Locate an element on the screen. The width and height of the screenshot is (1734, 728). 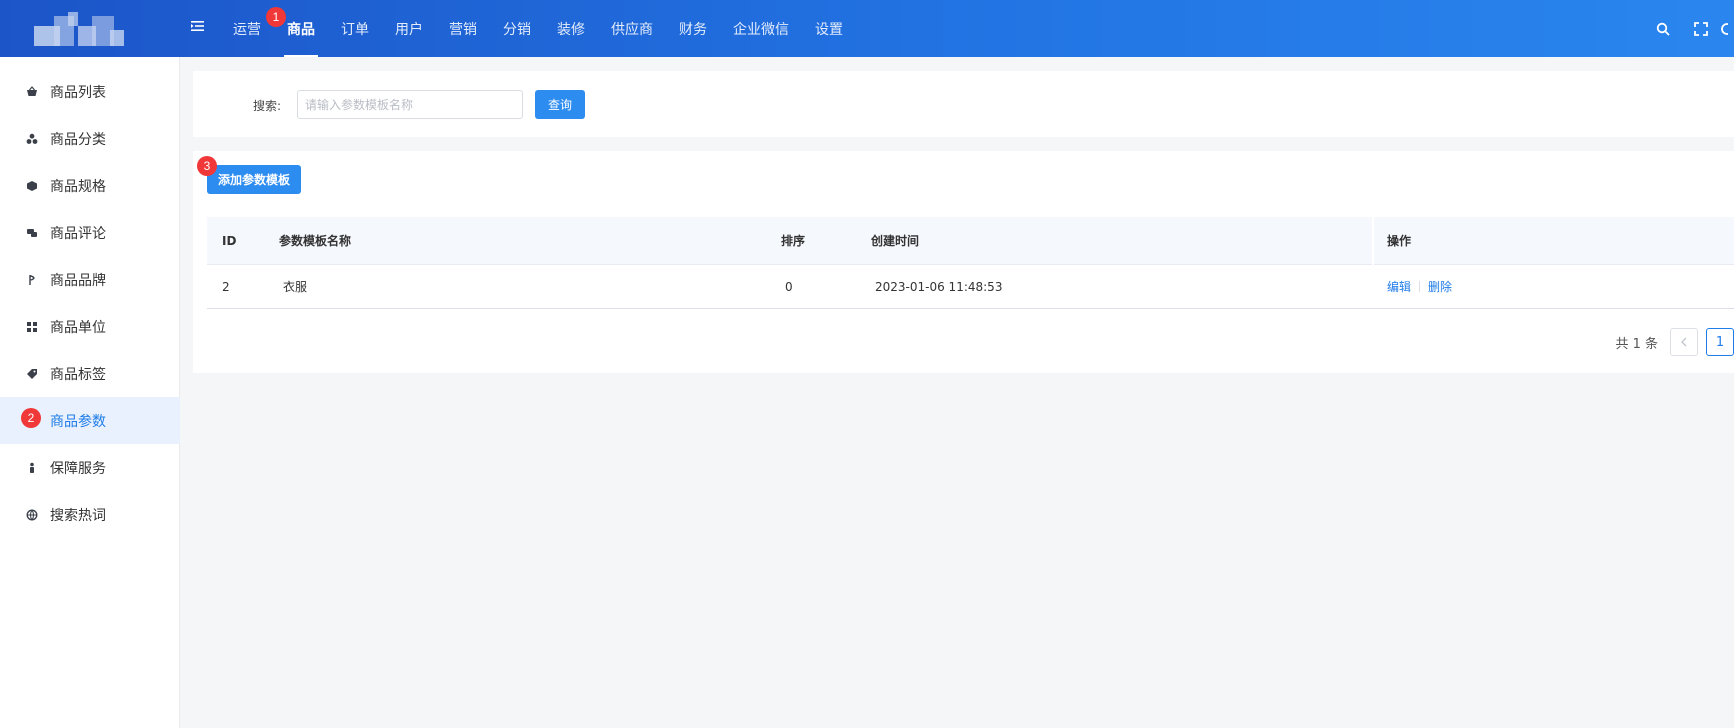
sidebar-item-product-unit: 商品单位 is located at coordinates (90, 326).